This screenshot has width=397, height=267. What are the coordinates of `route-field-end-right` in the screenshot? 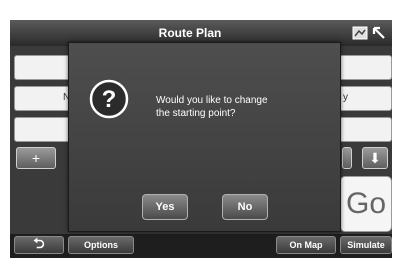 It's located at (364, 129).